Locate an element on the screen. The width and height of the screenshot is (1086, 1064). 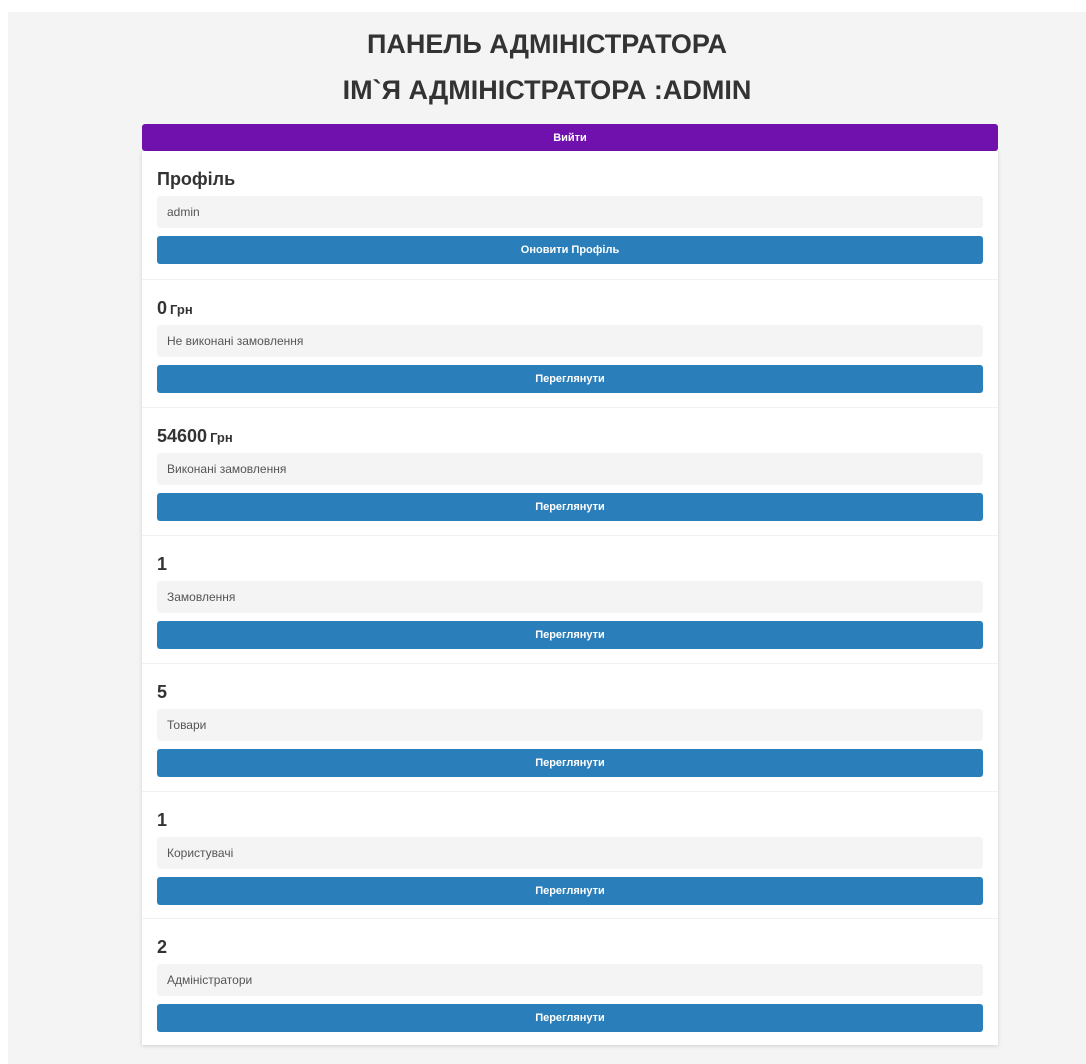
users-count: 1 is located at coordinates (162, 820).